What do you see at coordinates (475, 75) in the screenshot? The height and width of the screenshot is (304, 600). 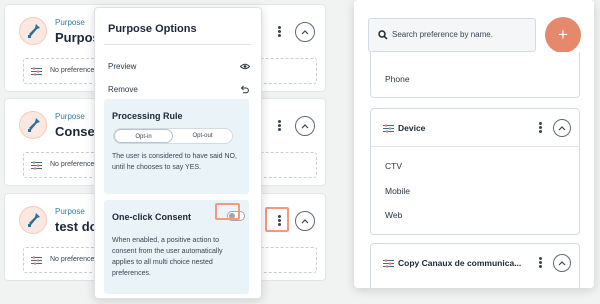 I see `preference-group-card: Phone` at bounding box center [475, 75].